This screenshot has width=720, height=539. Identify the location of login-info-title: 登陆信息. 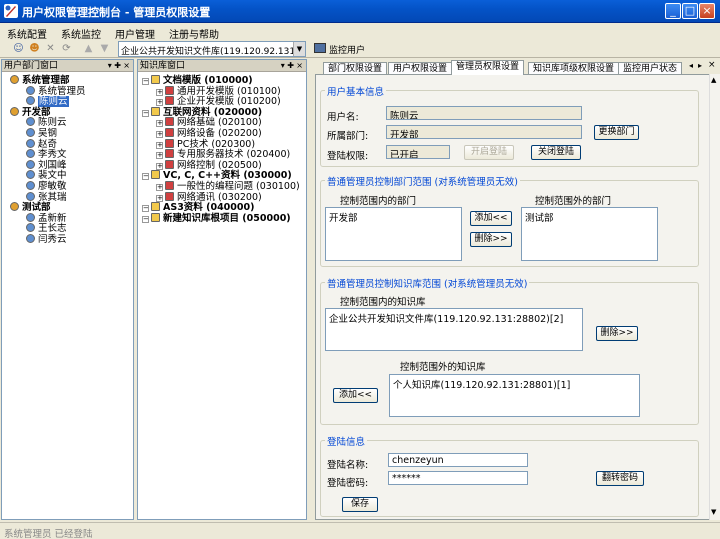
(346, 441).